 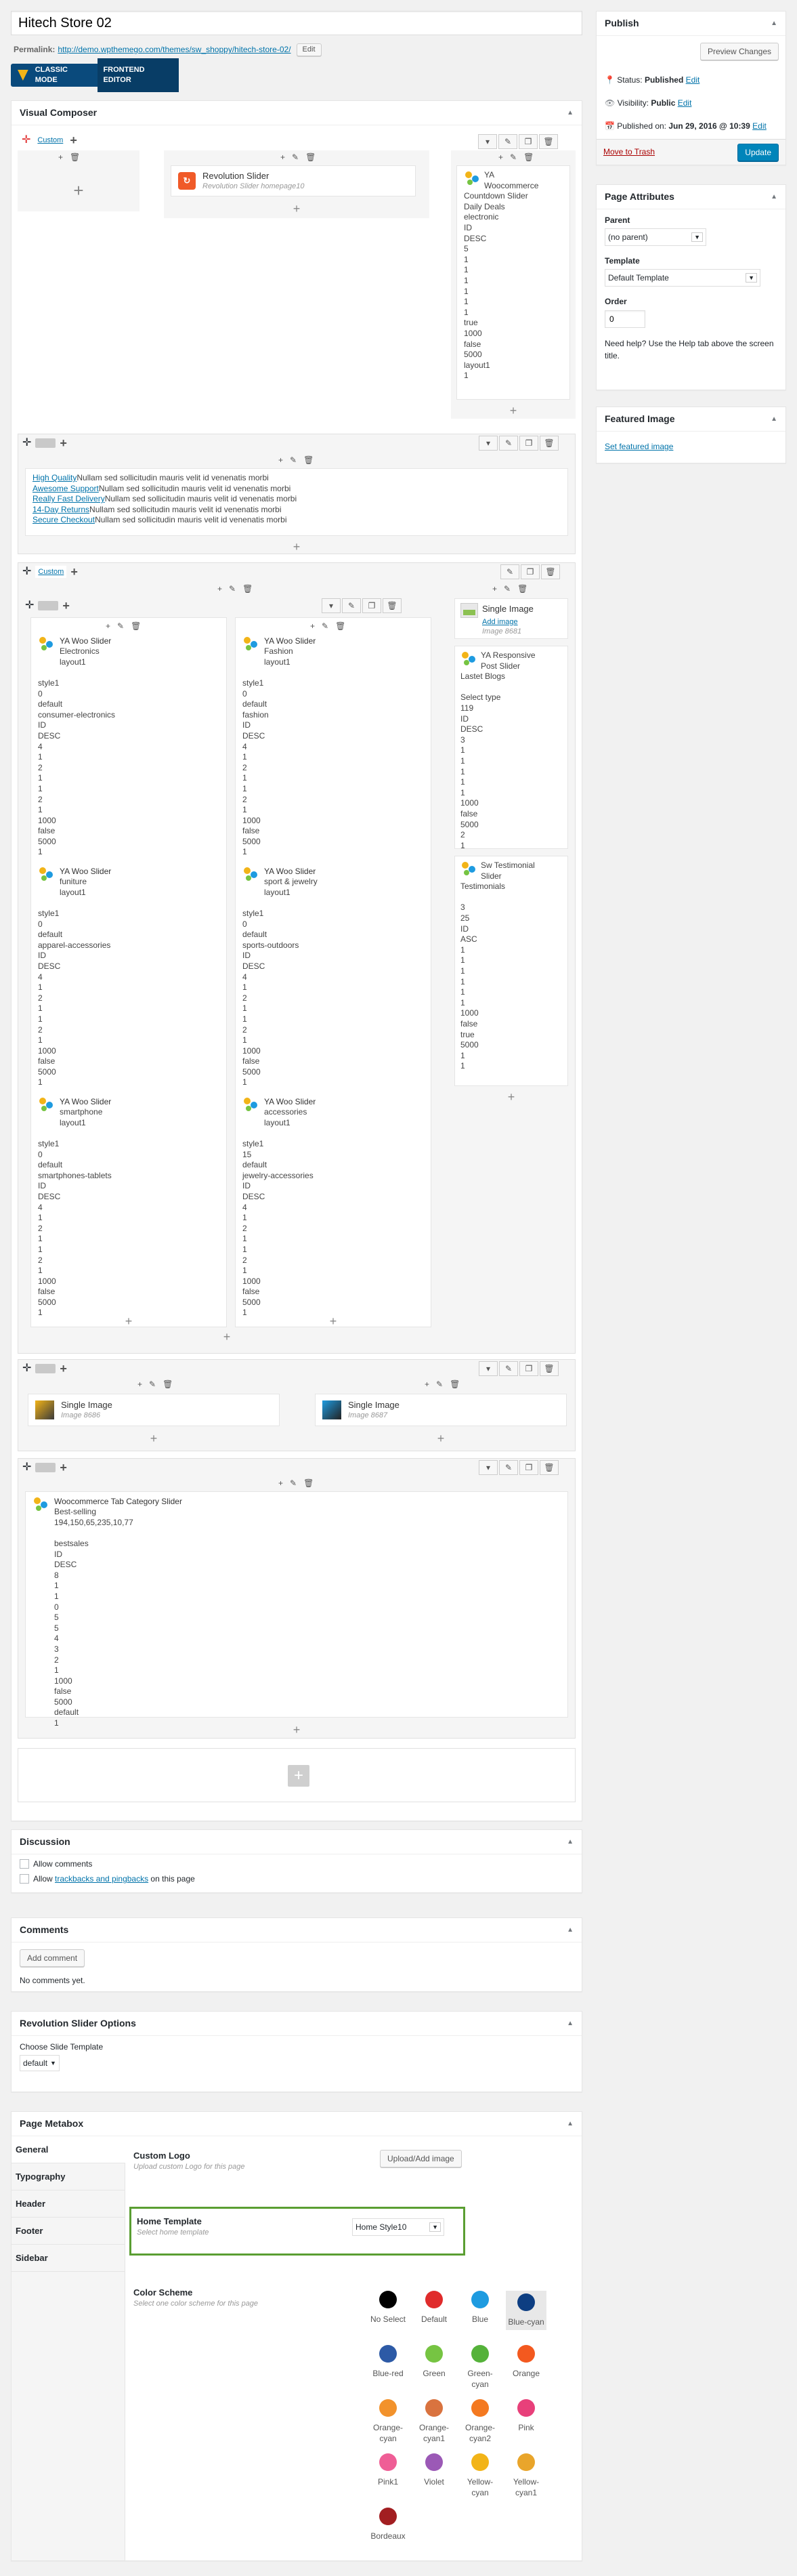 What do you see at coordinates (388, 2470) in the screenshot?
I see `color-scheme-option: Pink1` at bounding box center [388, 2470].